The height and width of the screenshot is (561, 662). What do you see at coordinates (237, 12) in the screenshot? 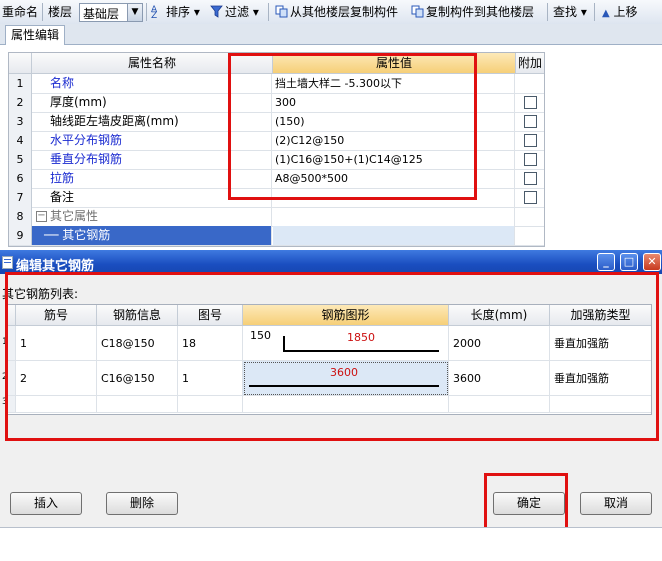
I see `filter-label: 过滤` at bounding box center [237, 12].